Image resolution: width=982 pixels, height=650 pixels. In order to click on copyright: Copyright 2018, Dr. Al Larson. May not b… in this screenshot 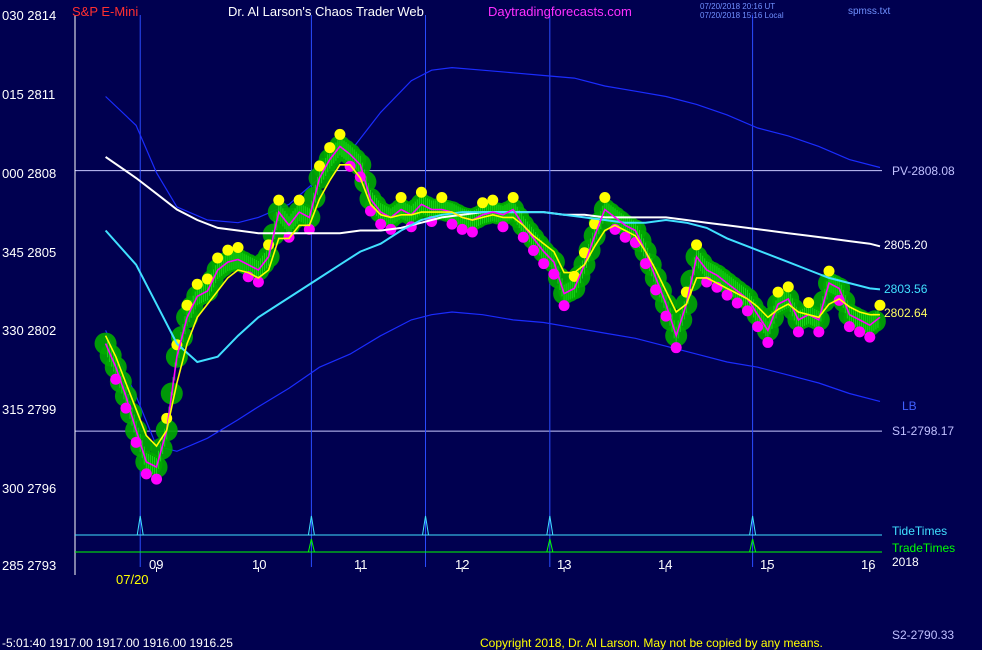, I will do `click(651, 643)`.